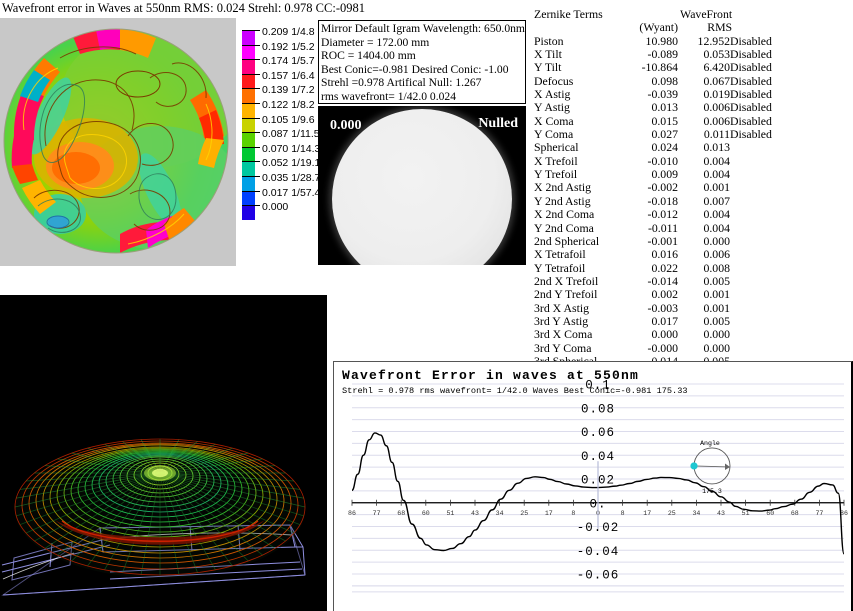  I want to click on zernike-term-name: Y 2nd Coma, so click(564, 227).